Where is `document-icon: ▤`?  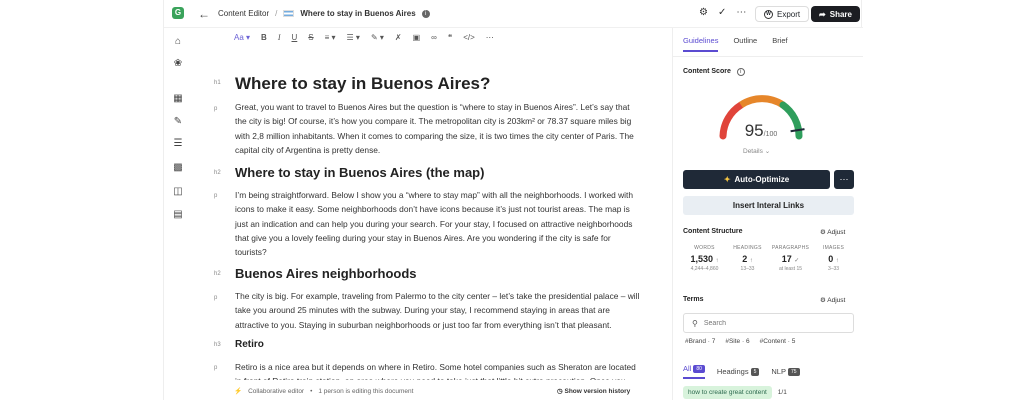 document-icon: ▤ is located at coordinates (178, 215).